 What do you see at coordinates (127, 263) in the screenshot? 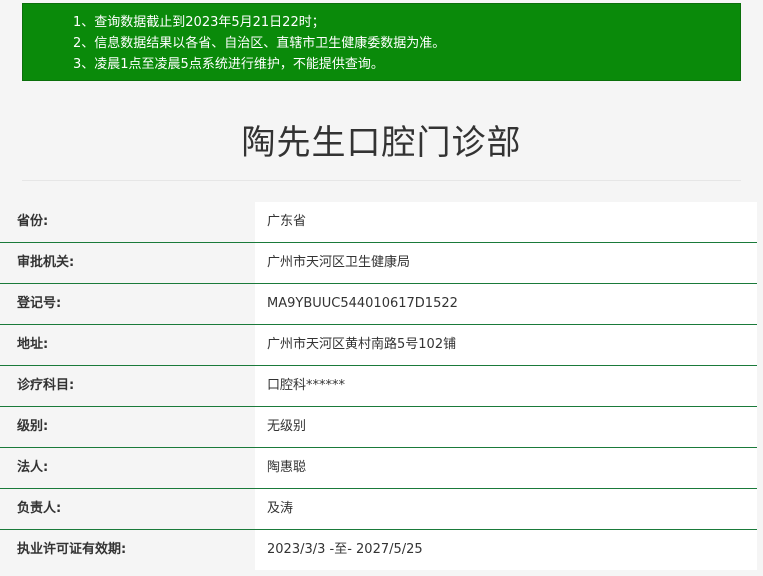
I see `row-label: 审批机关:` at bounding box center [127, 263].